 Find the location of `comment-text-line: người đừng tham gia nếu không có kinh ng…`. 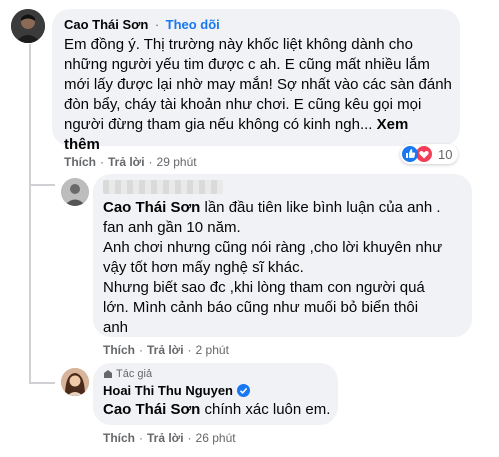

comment-text-line: người đừng tham gia nếu không có kinh ng… is located at coordinates (218, 124).